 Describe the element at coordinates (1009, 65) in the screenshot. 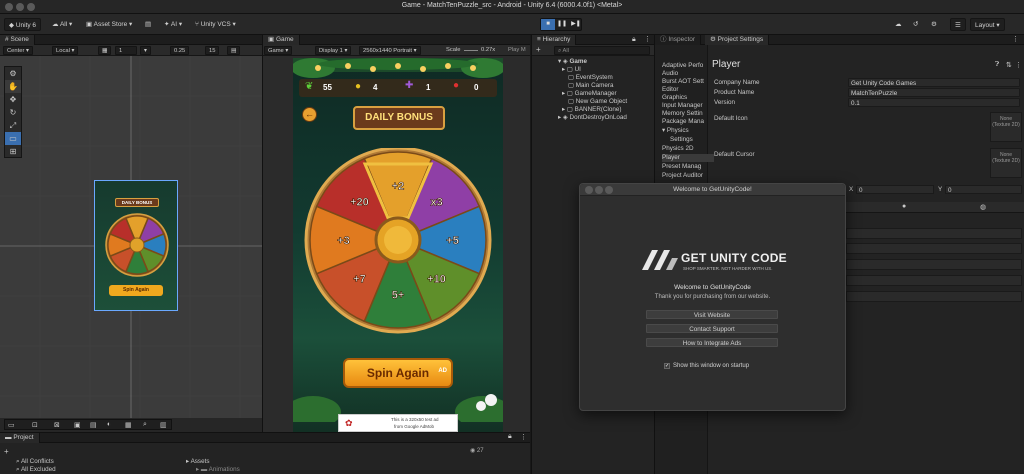

I see `preset-icon: ⇅` at that location.